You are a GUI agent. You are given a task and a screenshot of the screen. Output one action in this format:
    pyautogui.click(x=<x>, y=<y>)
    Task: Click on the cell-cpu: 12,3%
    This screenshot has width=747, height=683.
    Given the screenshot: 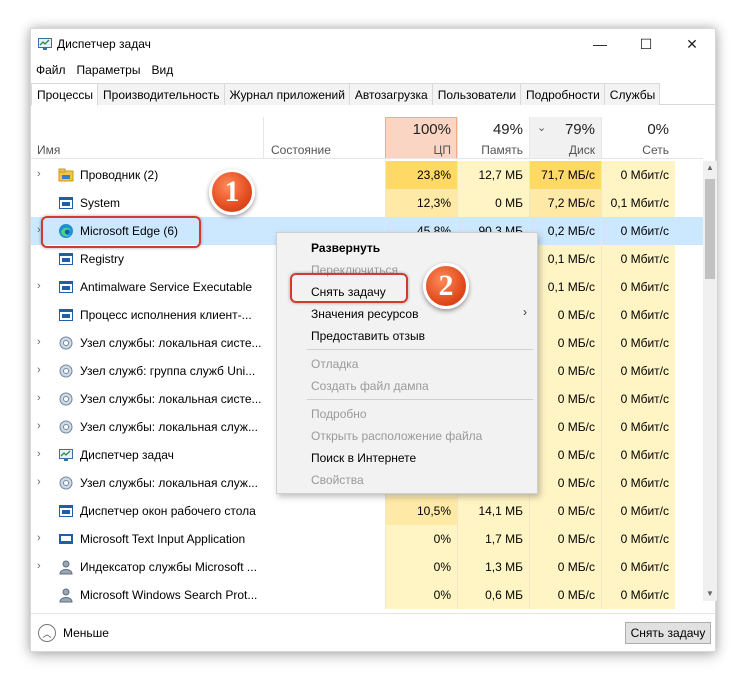 What is the action you would take?
    pyautogui.click(x=421, y=203)
    